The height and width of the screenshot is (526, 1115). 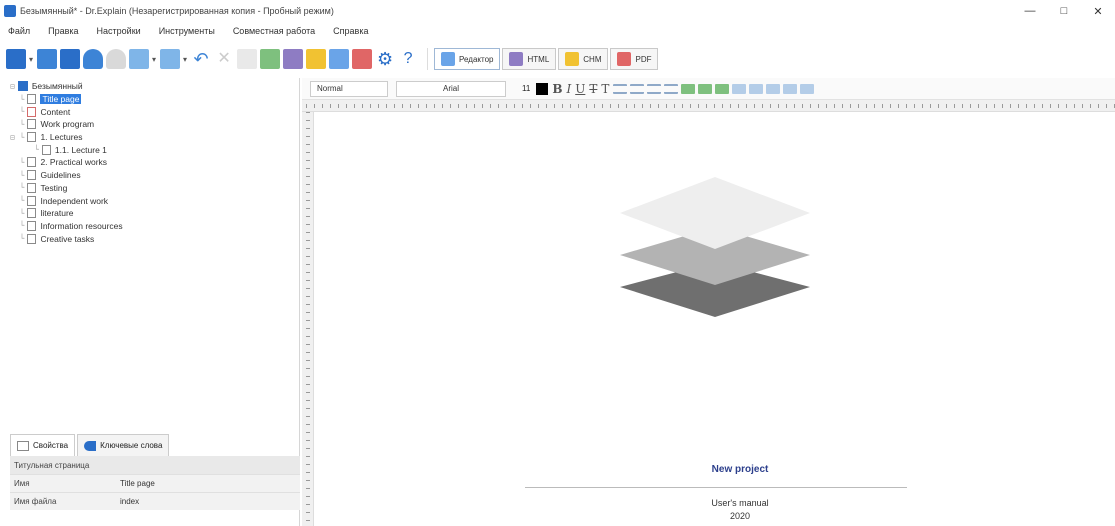 I want to click on properties-row: Имя файла index, so click(x=155, y=501).